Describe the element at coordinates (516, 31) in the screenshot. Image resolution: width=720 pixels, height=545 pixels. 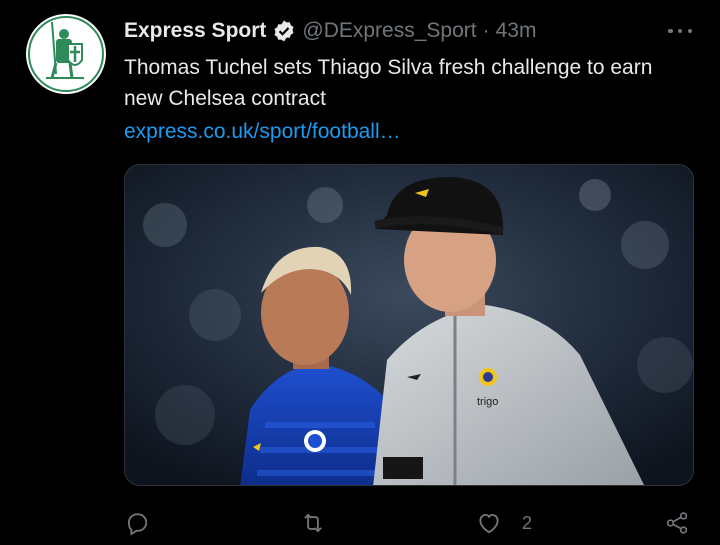
I see `timestamp: 43m` at that location.